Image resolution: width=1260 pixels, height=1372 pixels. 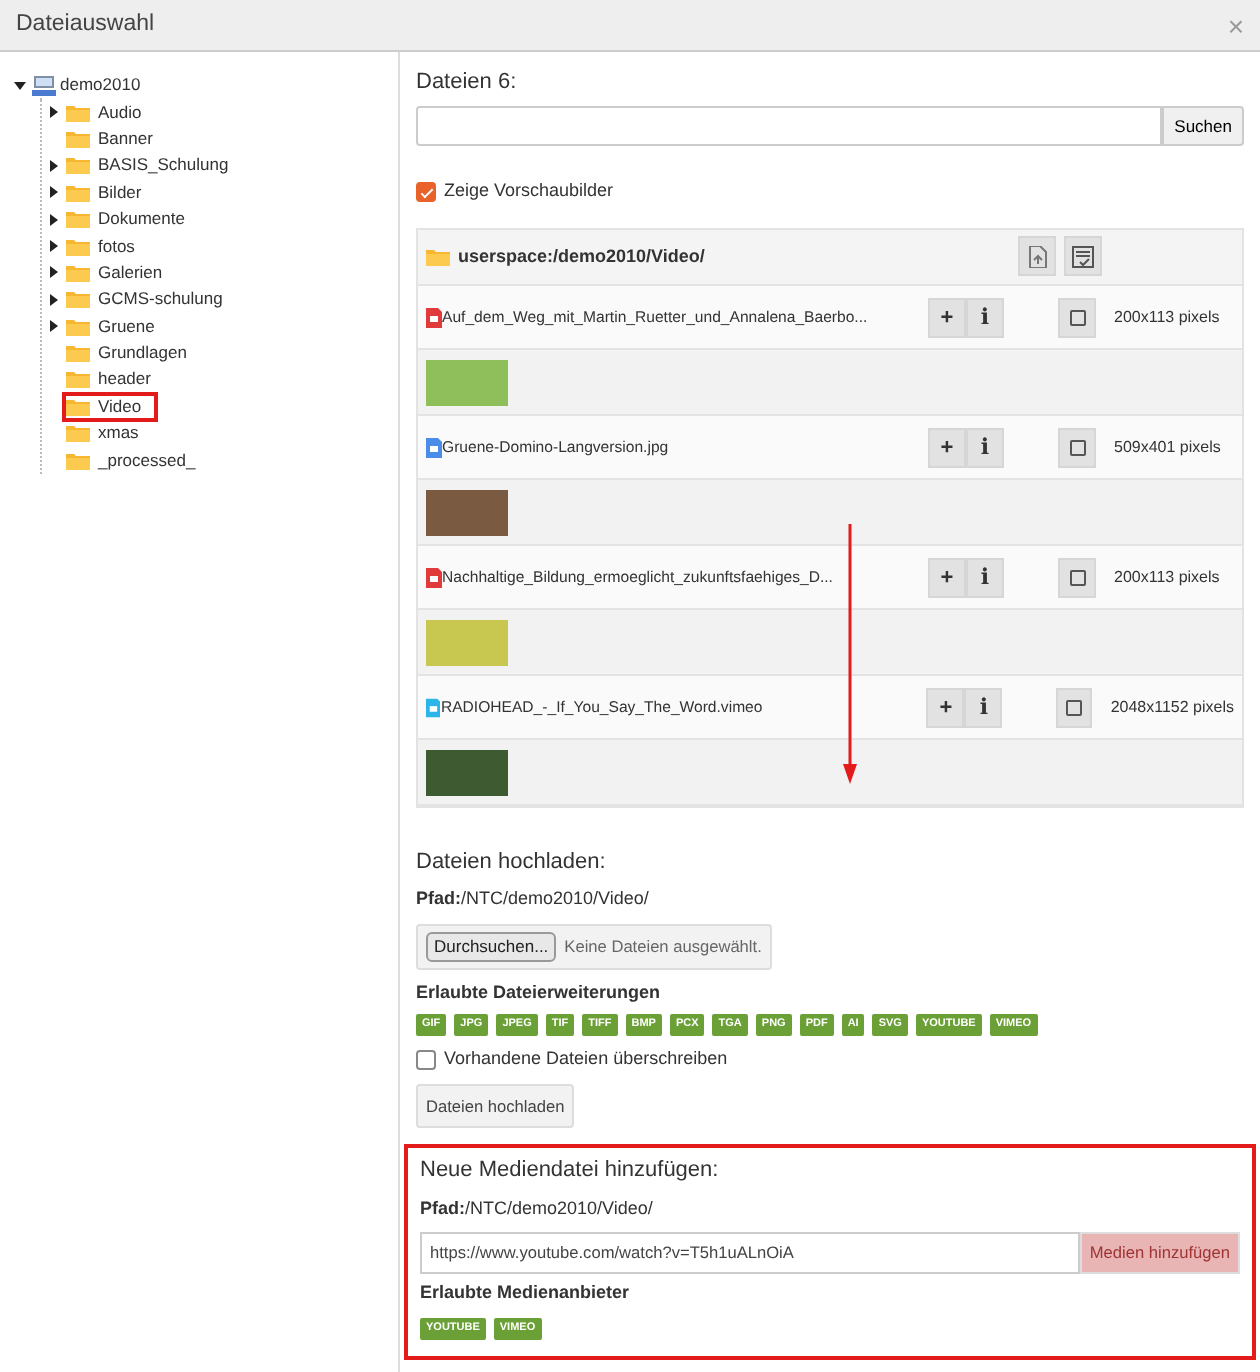 What do you see at coordinates (789, 126) in the screenshot?
I see `search-field` at bounding box center [789, 126].